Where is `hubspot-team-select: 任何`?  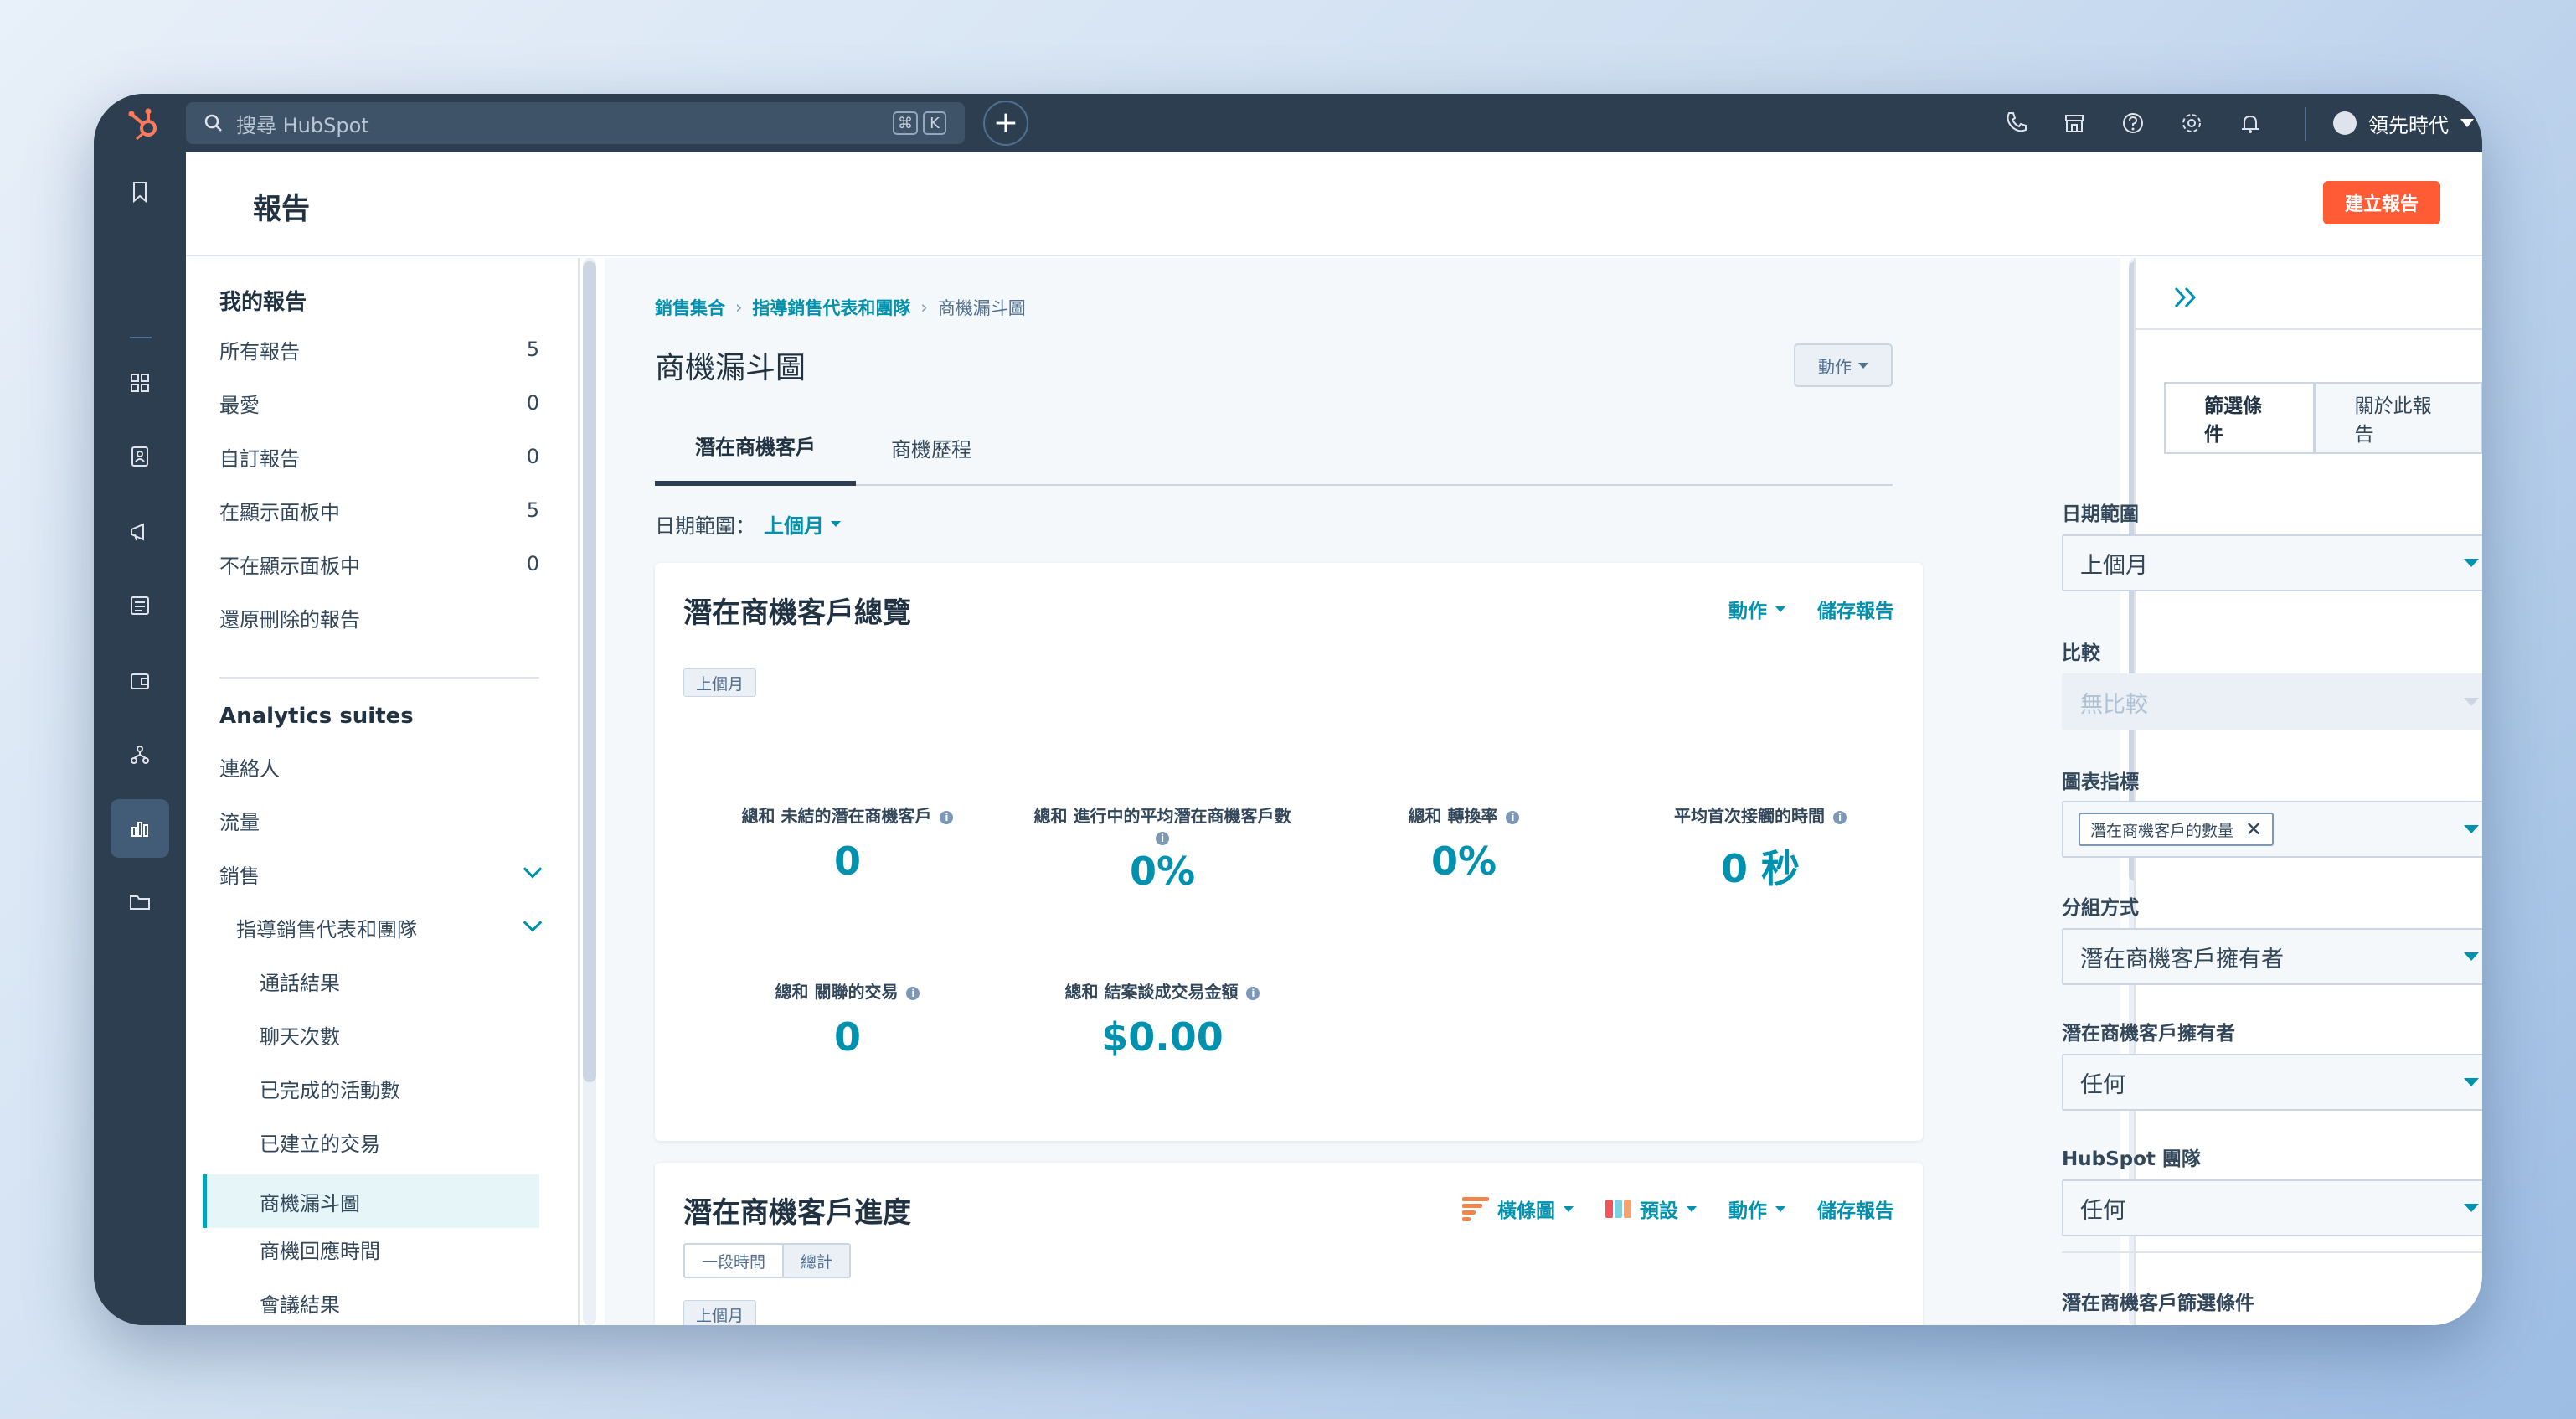
hubspot-team-select: 任何 is located at coordinates (2272, 1207).